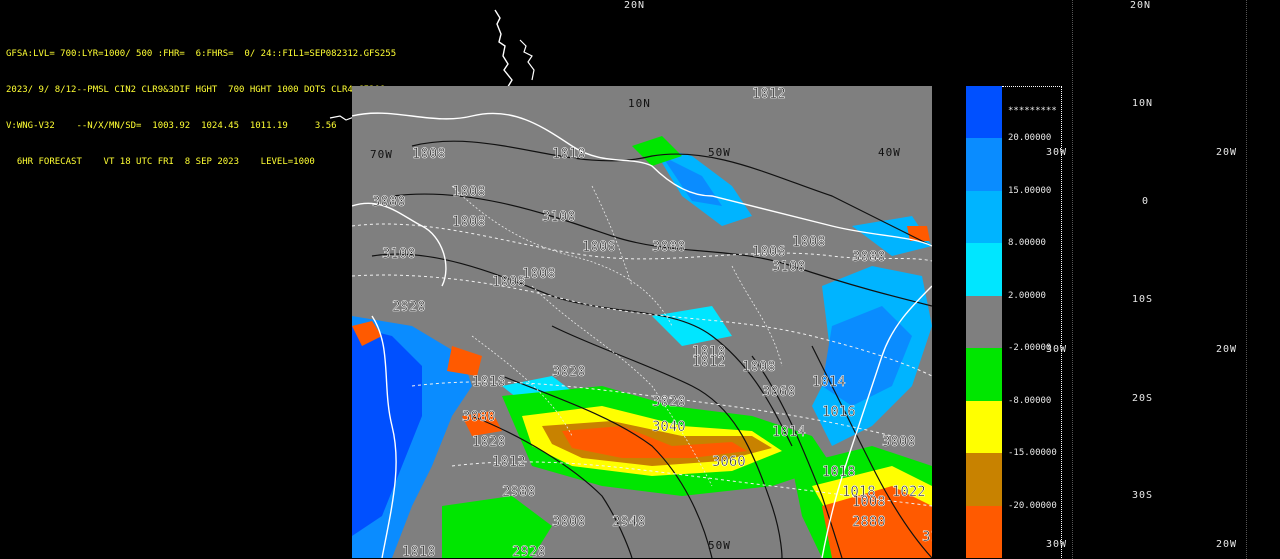 The image size is (1280, 559). Describe the element at coordinates (639, 103) in the screenshot. I see `lat-label-10n: 10N` at that location.